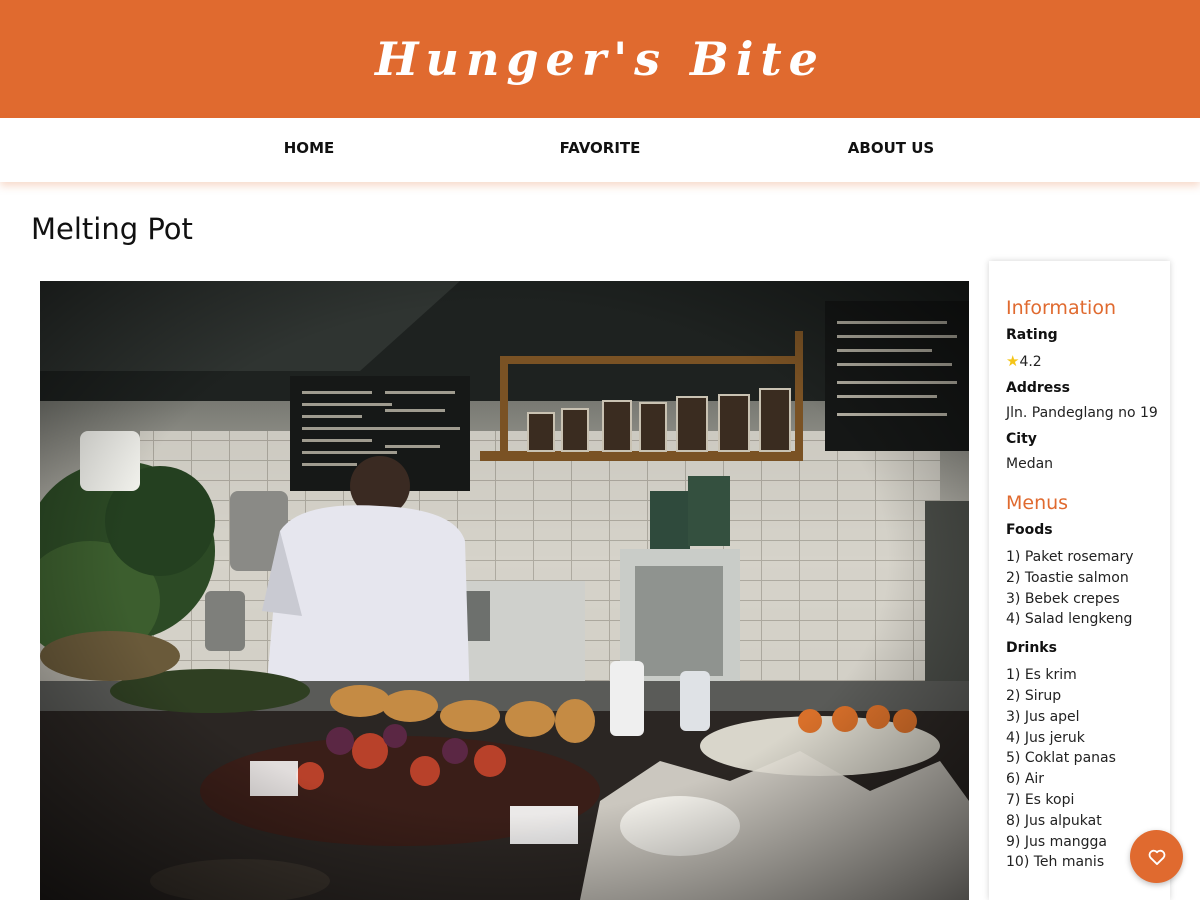 The width and height of the screenshot is (1200, 900). What do you see at coordinates (1030, 362) in the screenshot?
I see `rating-value: 4.2` at bounding box center [1030, 362].